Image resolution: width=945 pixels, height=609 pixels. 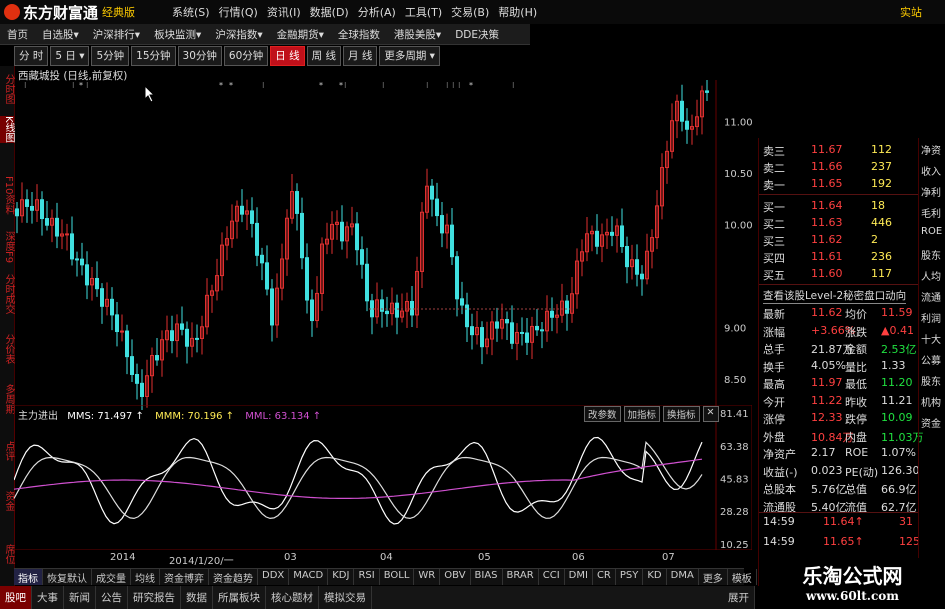 I want to click on indicator-axis-tick: 45.83, so click(x=734, y=480).